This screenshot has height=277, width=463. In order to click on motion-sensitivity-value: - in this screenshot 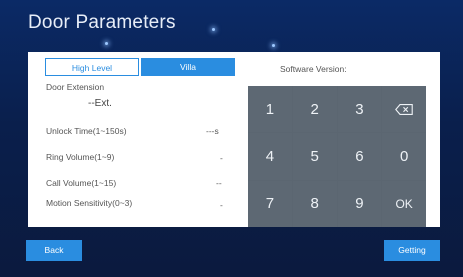, I will do `click(221, 205)`.